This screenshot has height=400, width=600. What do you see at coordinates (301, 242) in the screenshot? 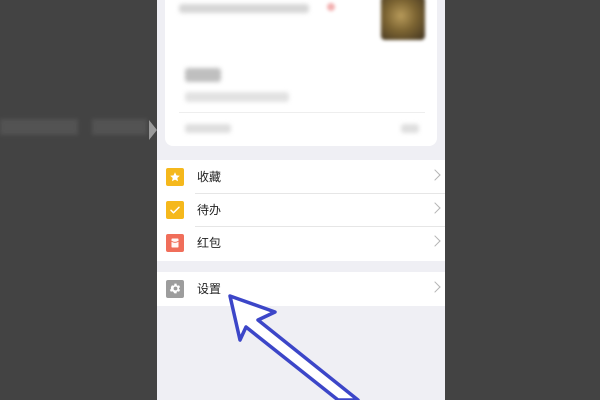
I see `menu-item-red-envelope: 红包` at bounding box center [301, 242].